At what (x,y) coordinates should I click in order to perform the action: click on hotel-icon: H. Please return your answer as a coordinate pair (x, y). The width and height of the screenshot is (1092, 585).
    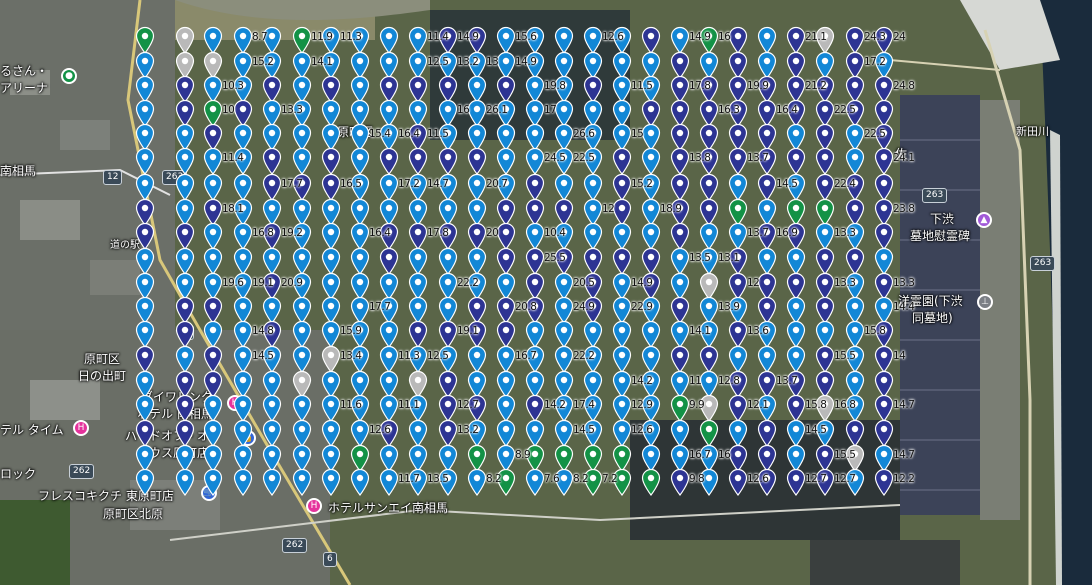
    Looking at the image, I should click on (81, 428).